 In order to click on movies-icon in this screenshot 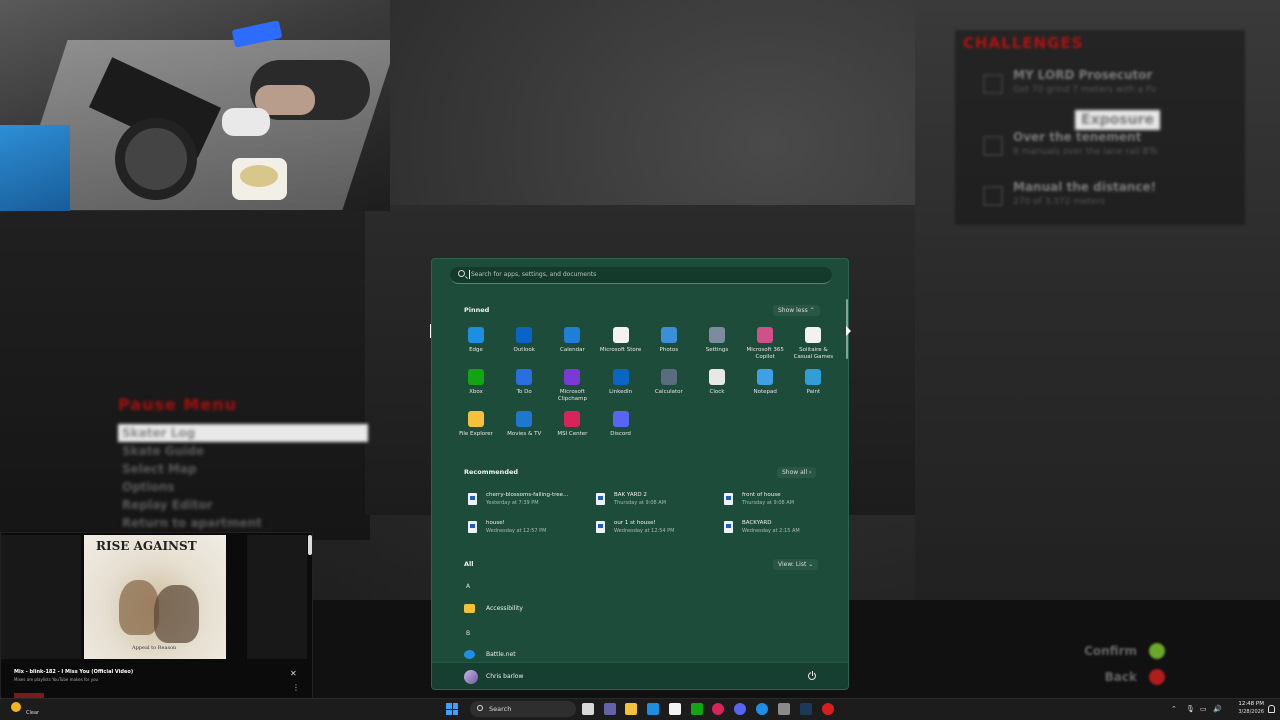, I will do `click(524, 419)`.